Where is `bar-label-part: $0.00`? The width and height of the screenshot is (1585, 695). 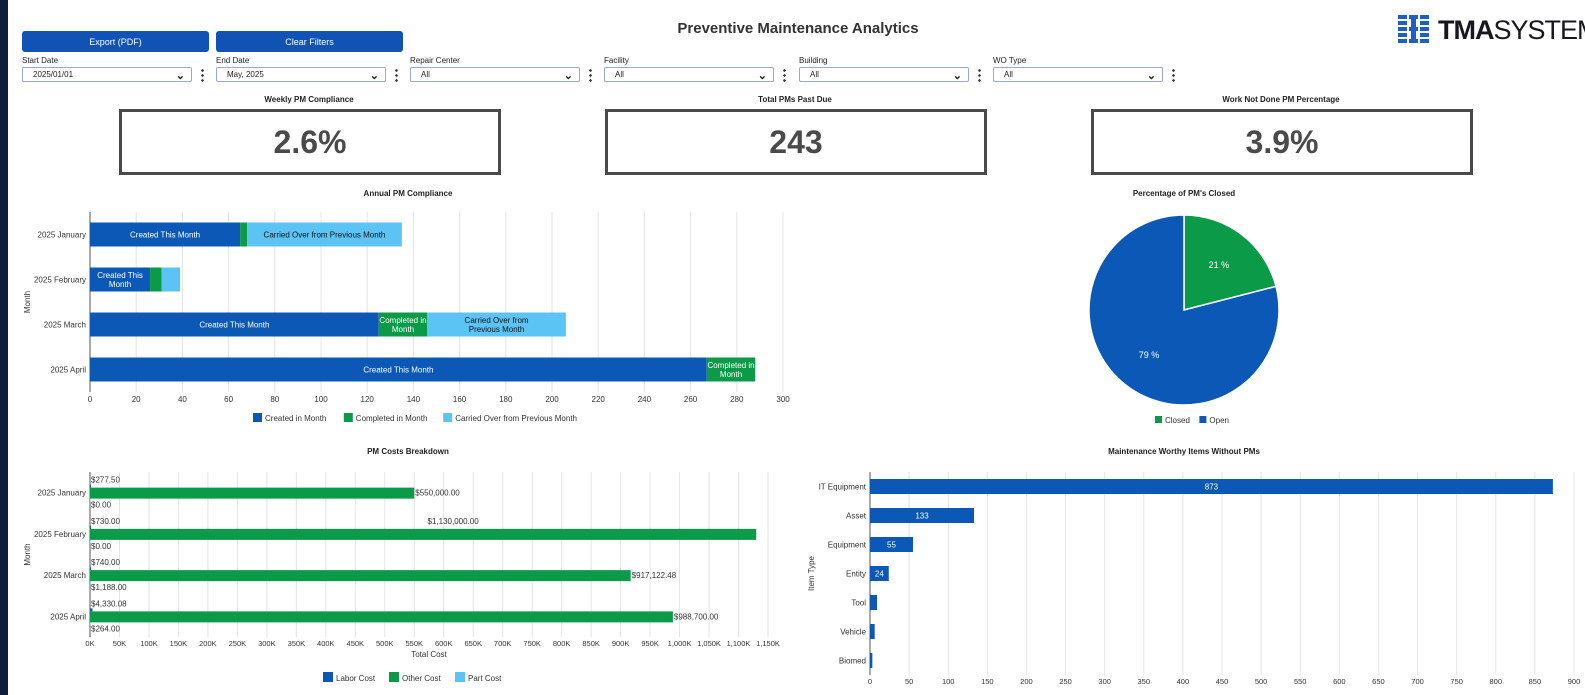
bar-label-part: $0.00 is located at coordinates (101, 546).